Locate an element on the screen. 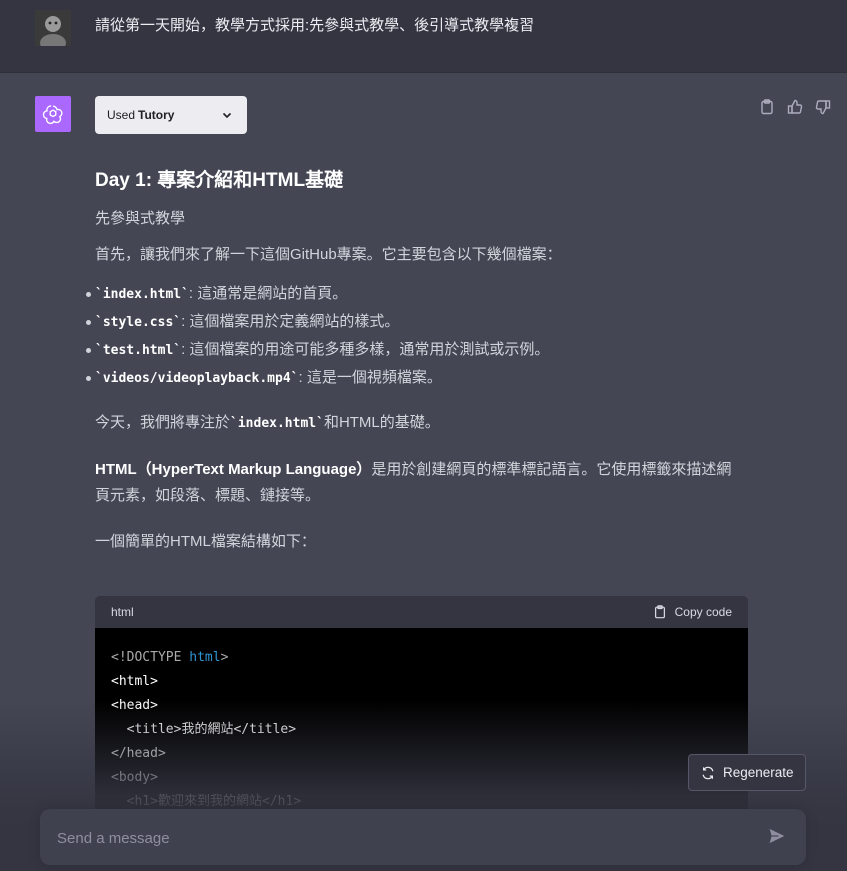 The image size is (847, 871). list-item: `index.html`: 這通常是網站的首頁。 is located at coordinates (415, 294).